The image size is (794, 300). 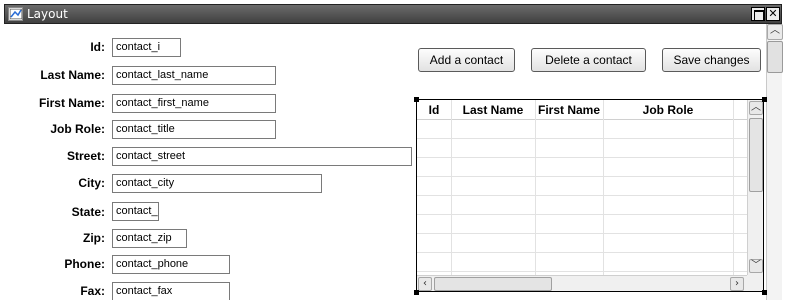 What do you see at coordinates (92, 291) in the screenshot?
I see `fax-label: Fax:` at bounding box center [92, 291].